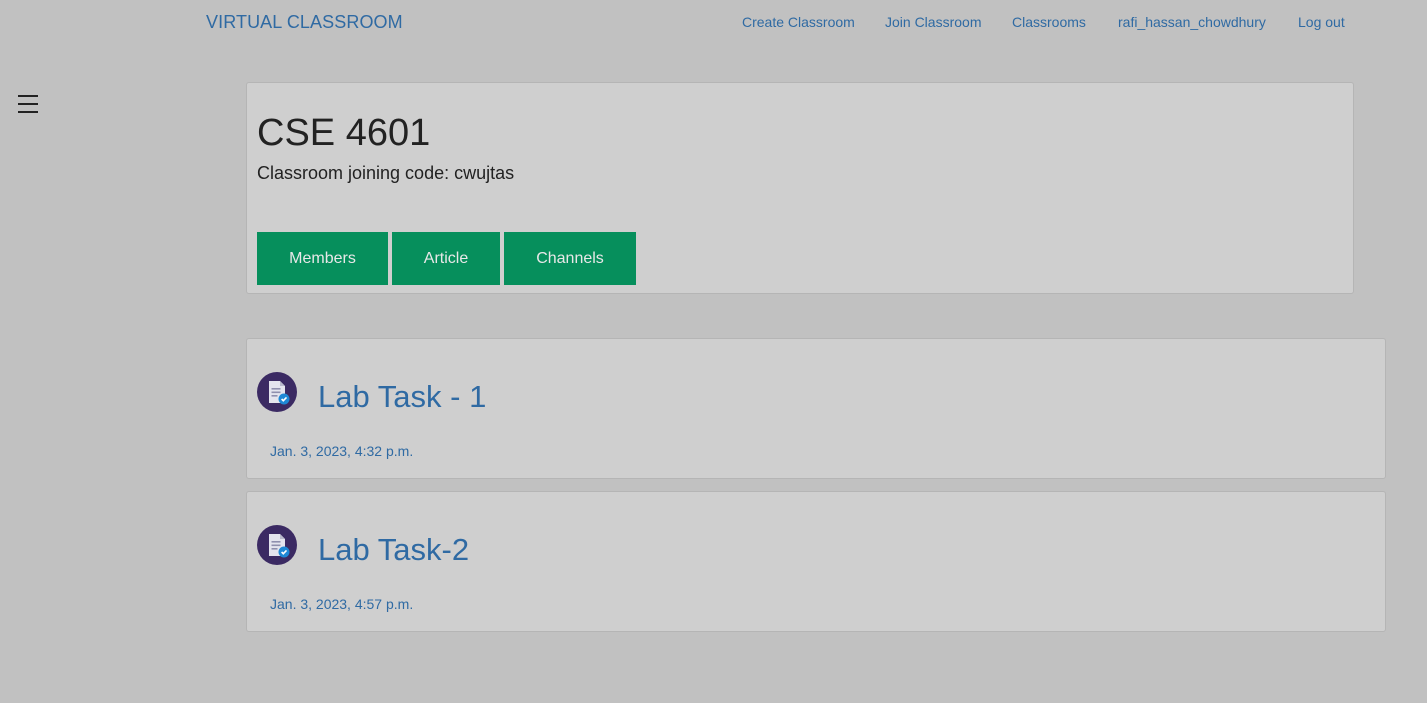 The image size is (1427, 703). I want to click on nav-user-profile: rafi_hassan_chowdhury, so click(1192, 22).